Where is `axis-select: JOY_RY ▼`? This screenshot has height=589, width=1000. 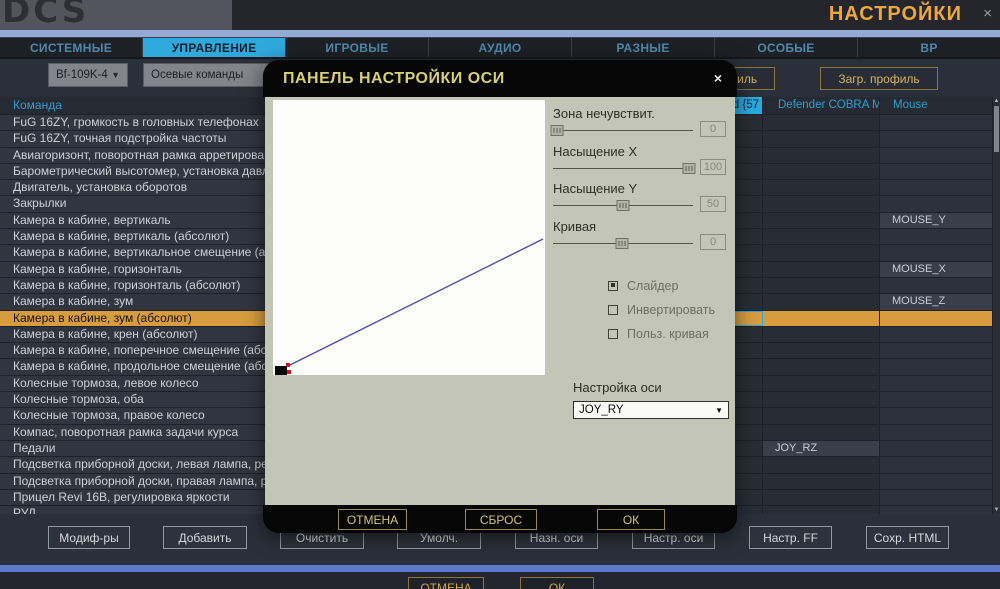
axis-select: JOY_RY ▼ is located at coordinates (651, 410).